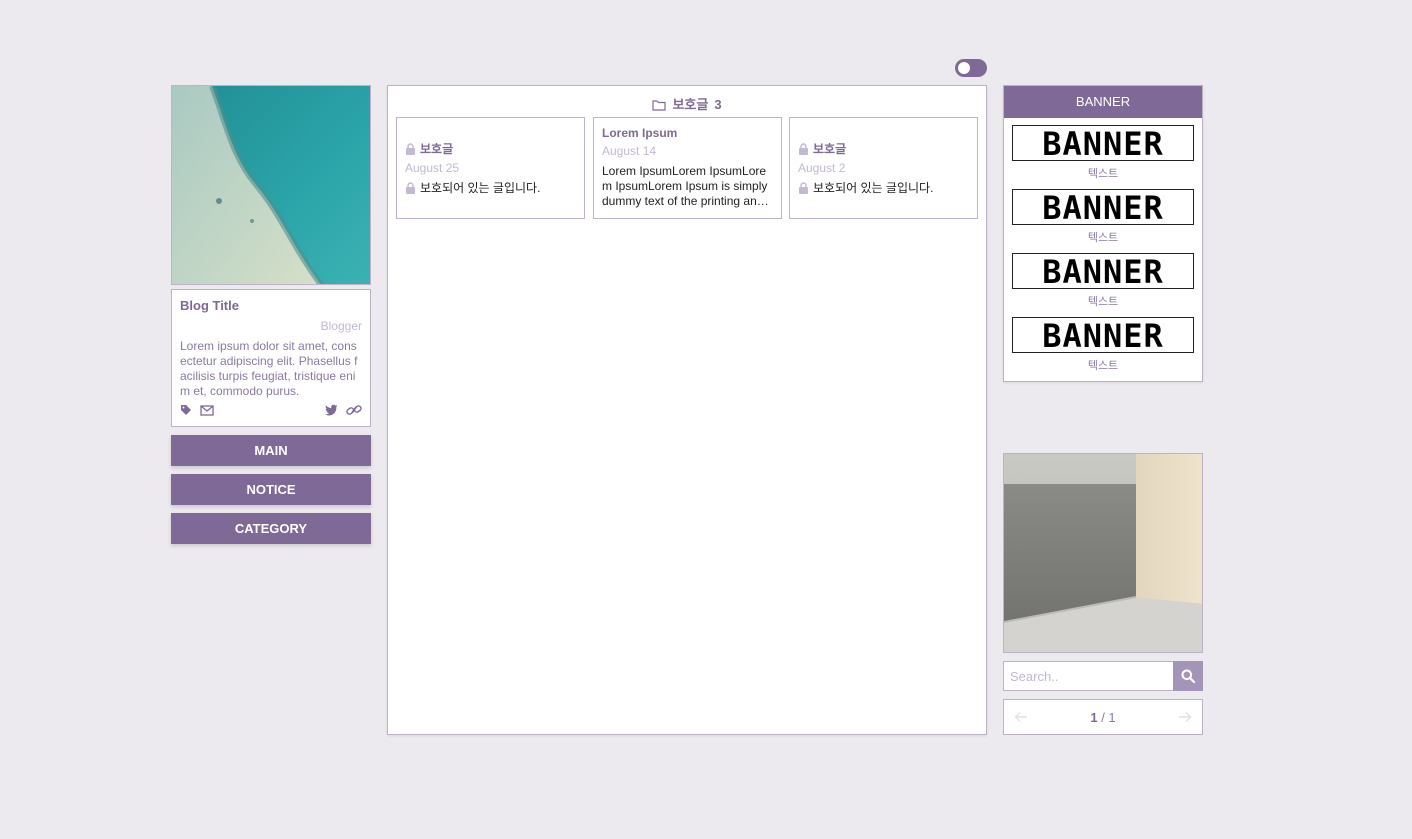 The height and width of the screenshot is (839, 1412). I want to click on profile-image, so click(271, 185).